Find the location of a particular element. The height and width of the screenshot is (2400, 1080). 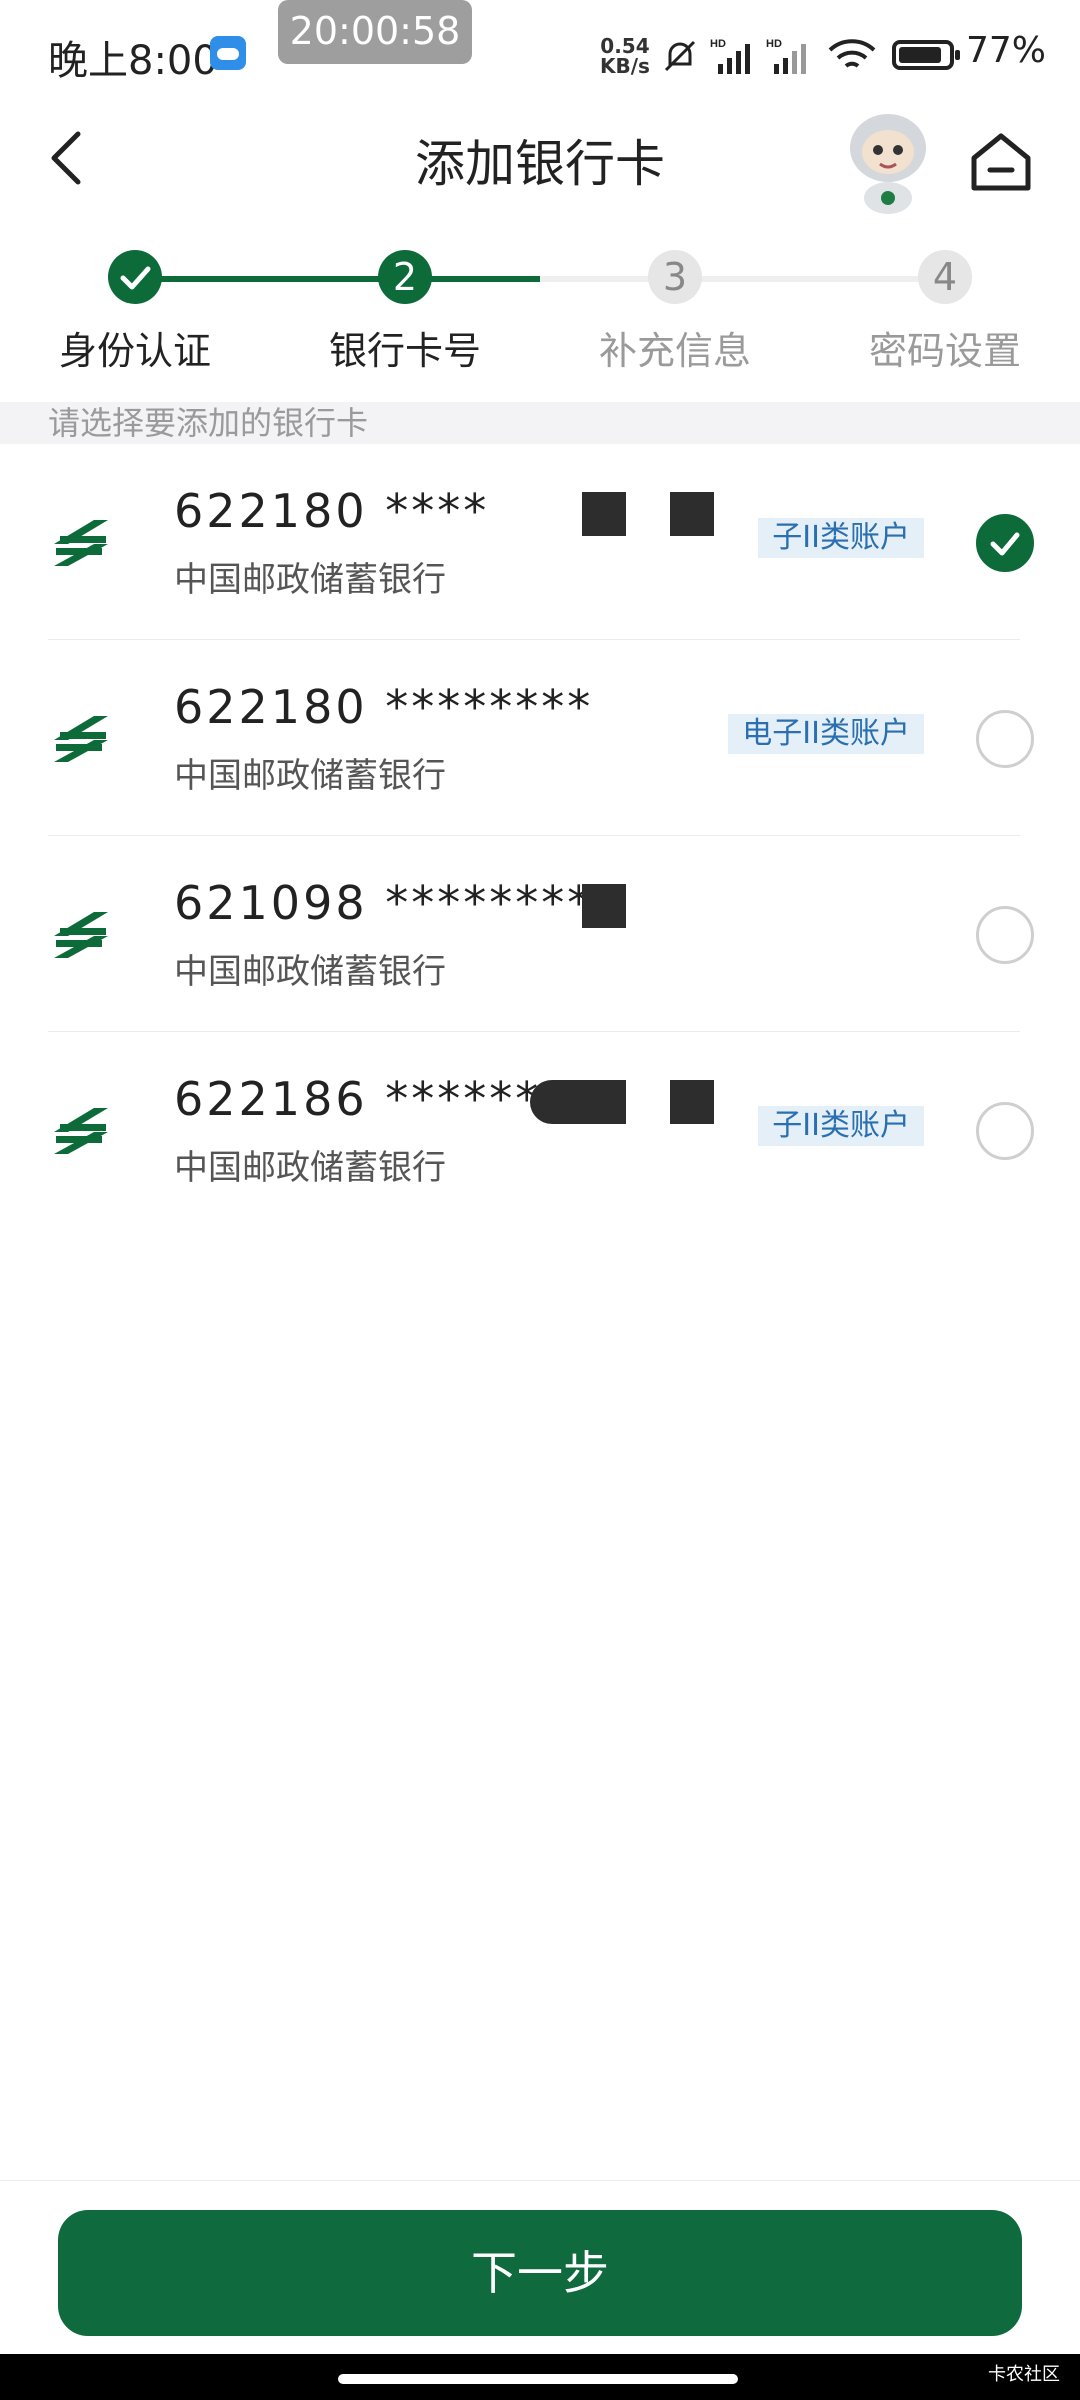

gesture-navigation-bar is located at coordinates (540, 2377).